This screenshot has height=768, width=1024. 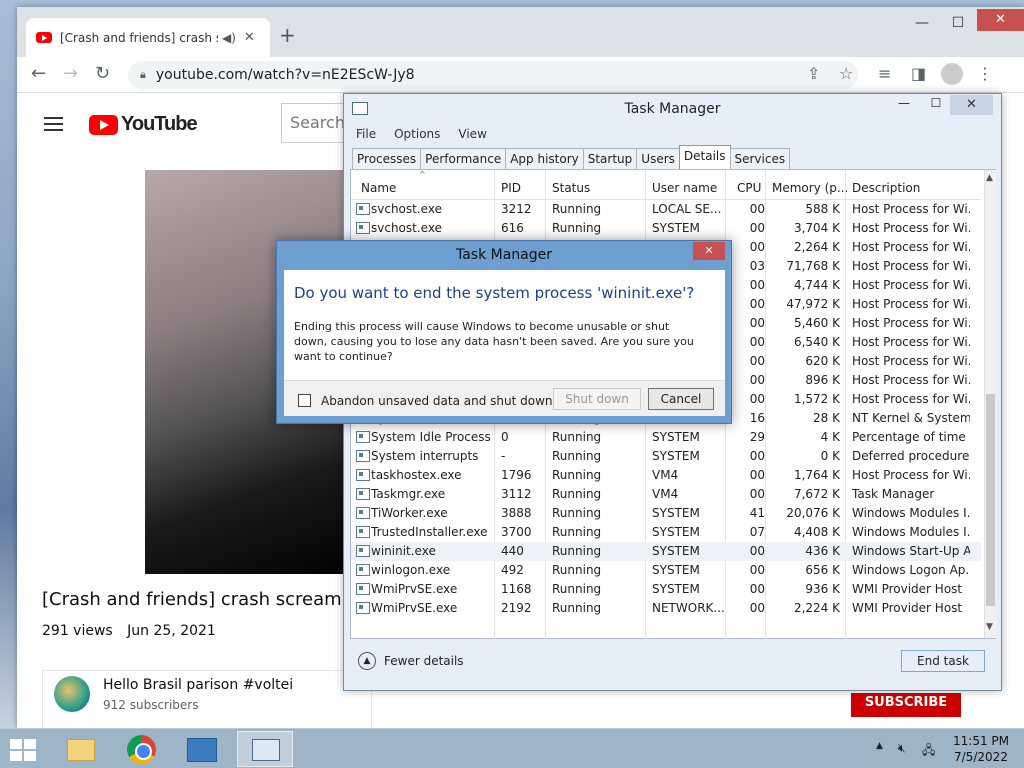 What do you see at coordinates (904, 106) in the screenshot?
I see `tm-minimize-button: —` at bounding box center [904, 106].